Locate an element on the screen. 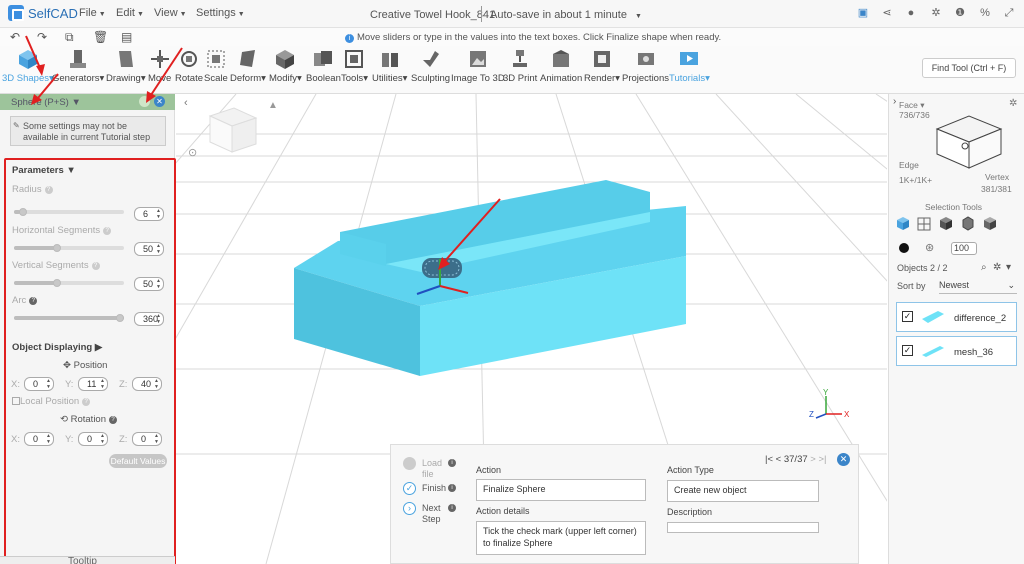 Image resolution: width=1024 pixels, height=564 pixels. menu-settings: Settings ▼ is located at coordinates (220, 13).